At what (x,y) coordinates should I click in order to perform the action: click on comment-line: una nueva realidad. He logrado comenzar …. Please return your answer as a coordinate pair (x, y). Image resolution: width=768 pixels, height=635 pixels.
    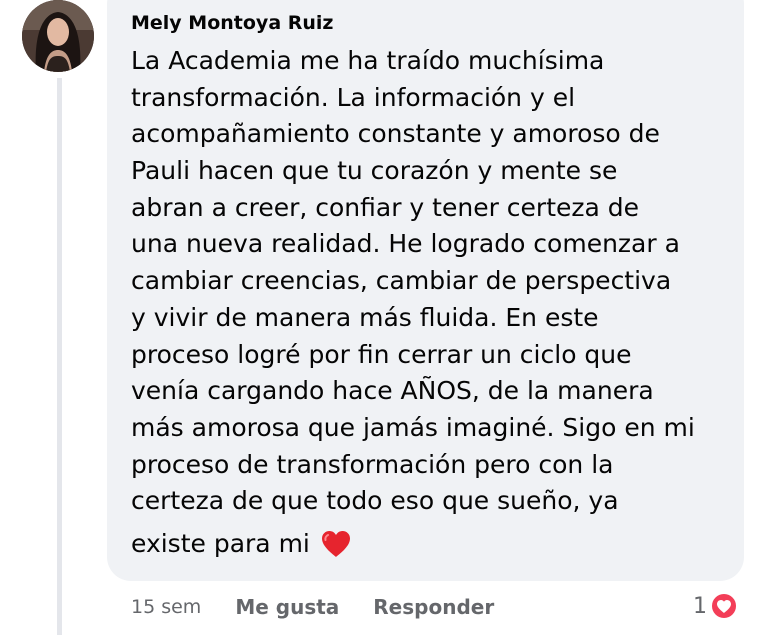
    Looking at the image, I should click on (405, 244).